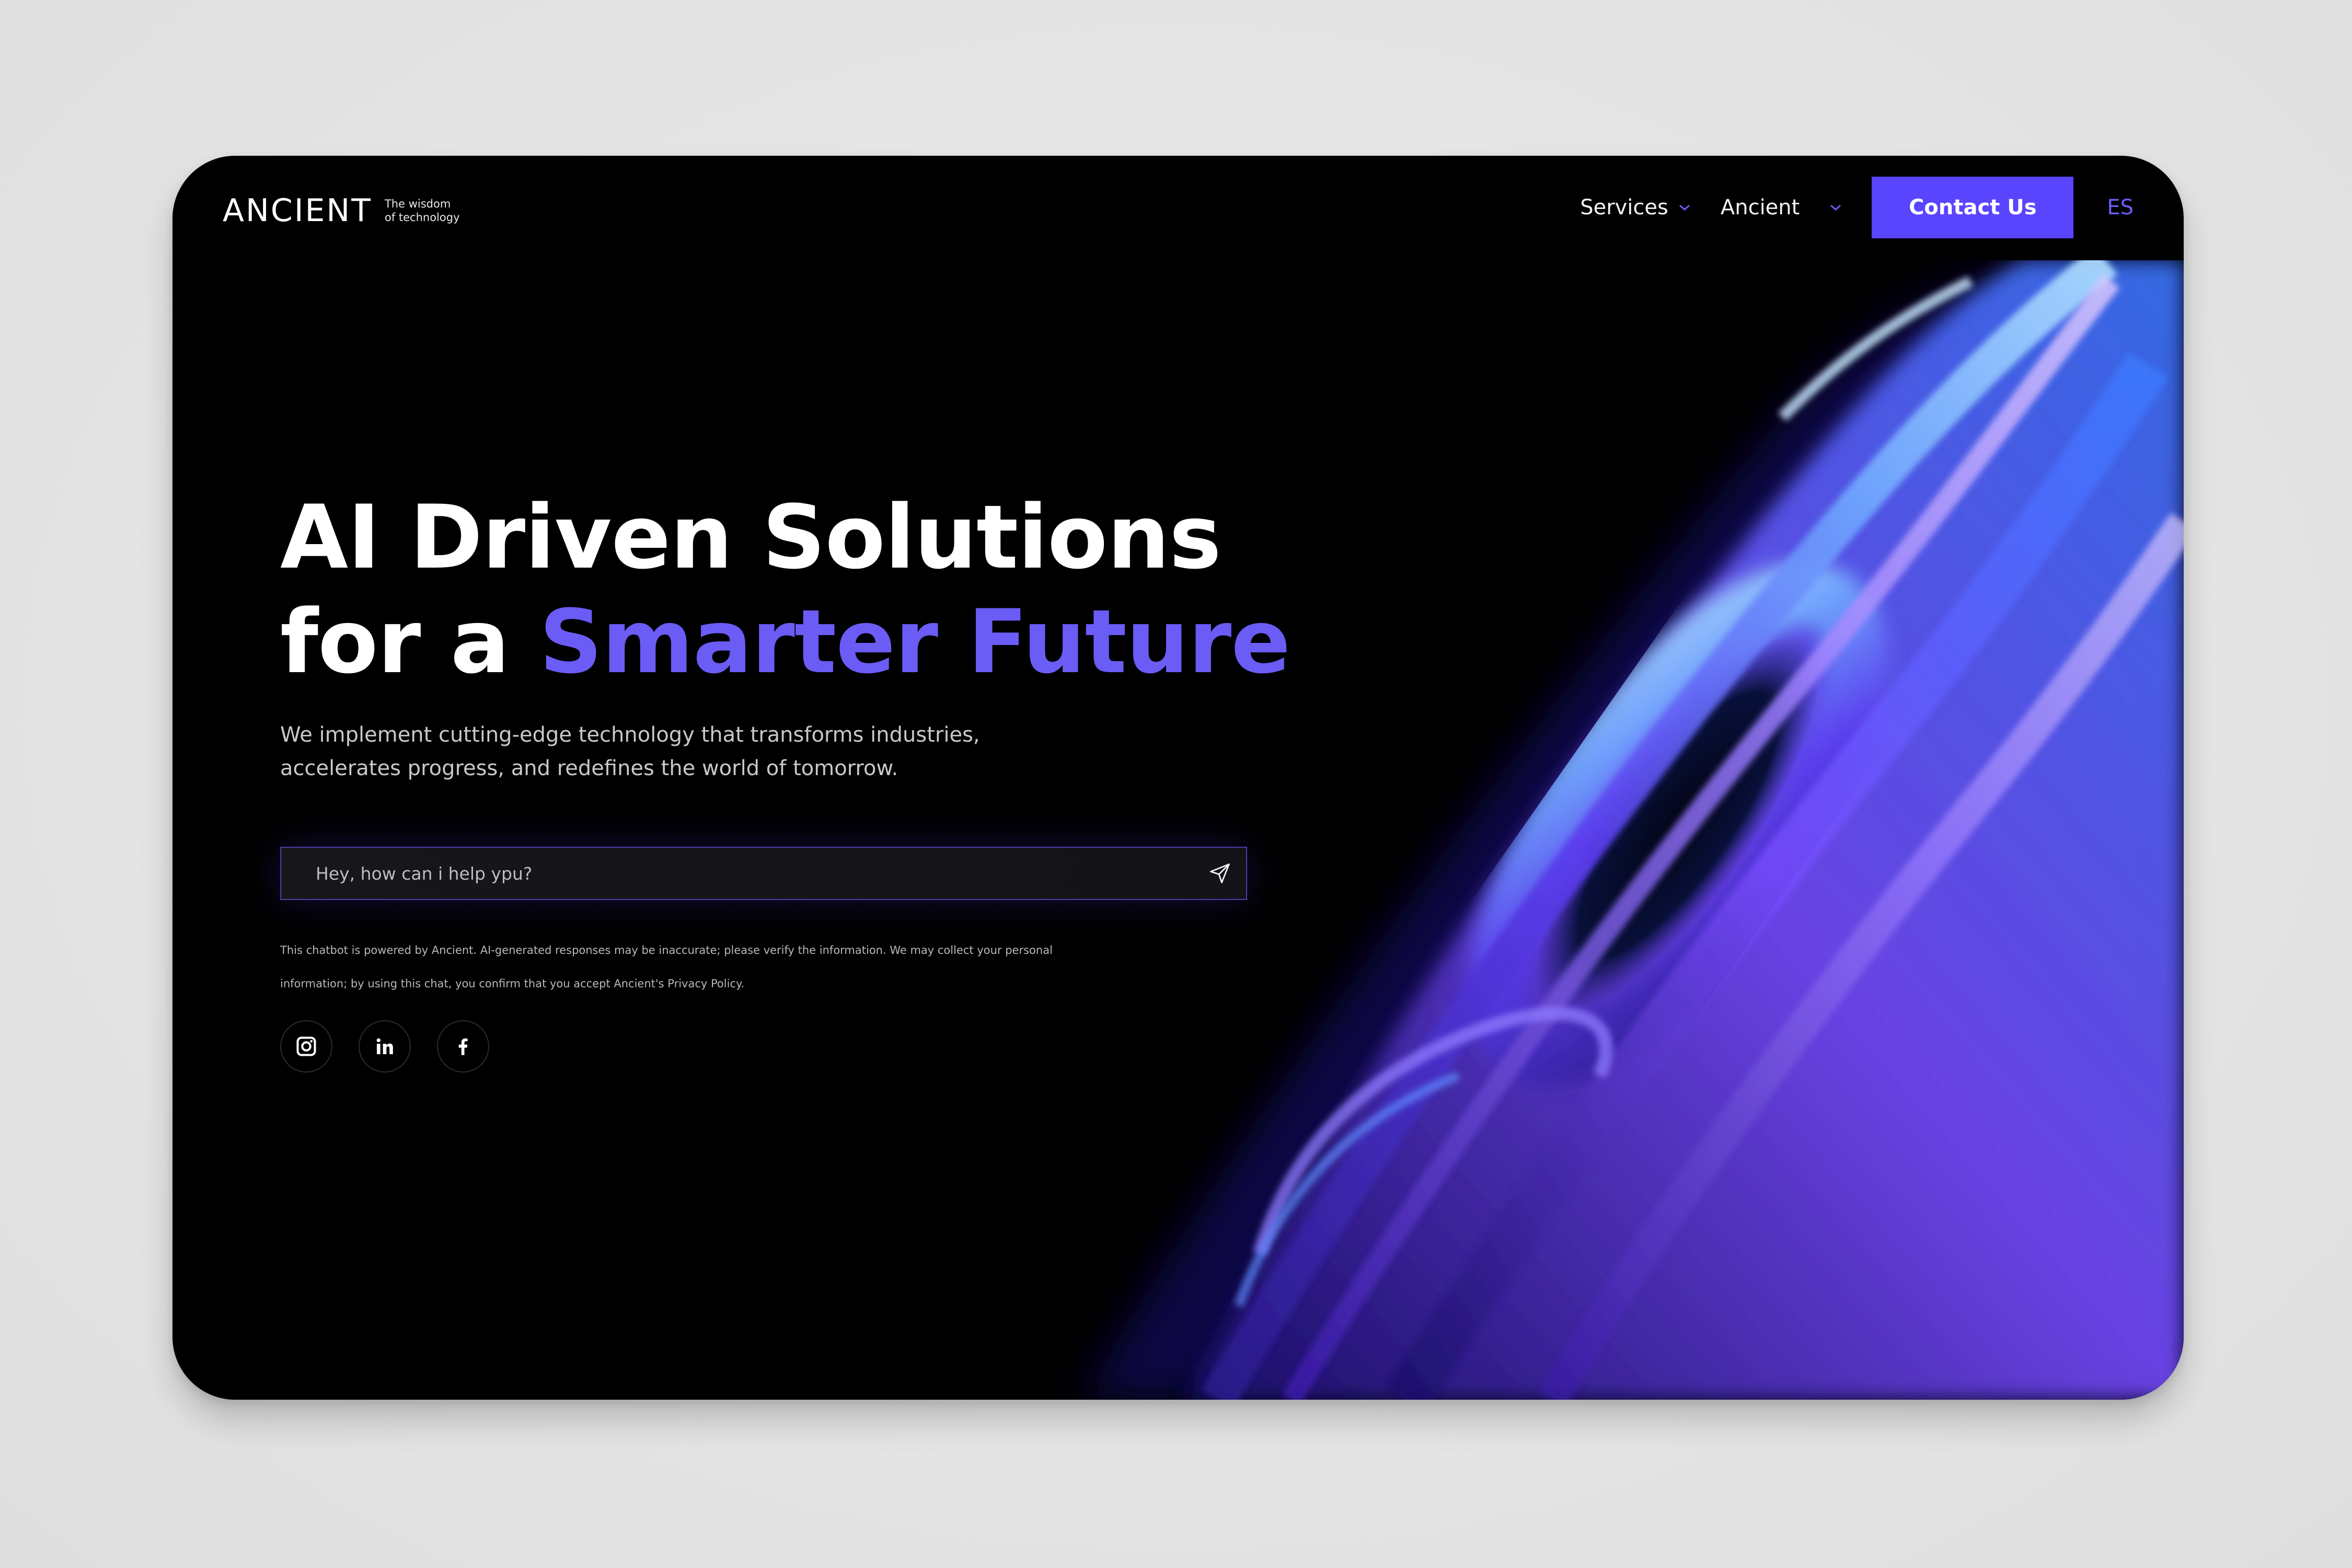 This screenshot has width=2352, height=1568. I want to click on nav-item-ancient: Ancient, so click(1781, 207).